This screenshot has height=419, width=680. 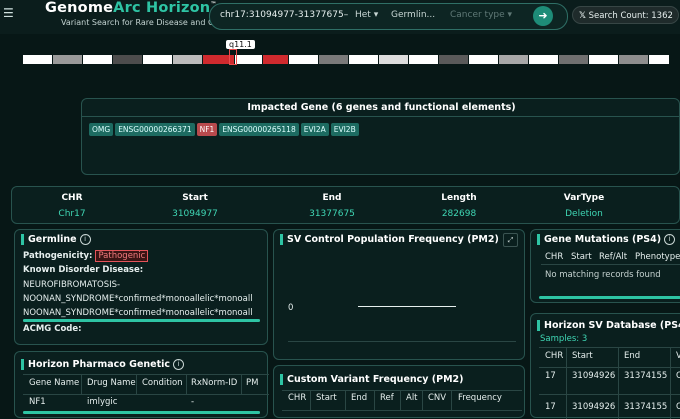 What do you see at coordinates (72, 198) in the screenshot?
I see `summary-chr-label: CHR` at bounding box center [72, 198].